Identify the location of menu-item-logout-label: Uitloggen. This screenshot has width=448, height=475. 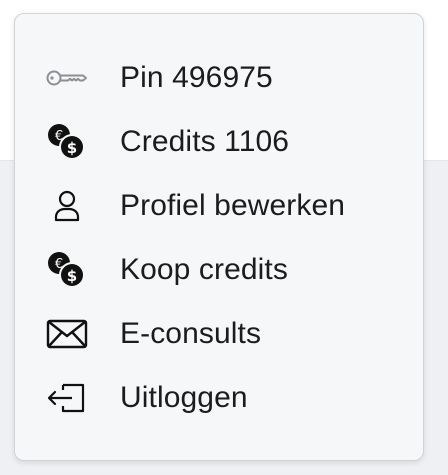
(184, 397).